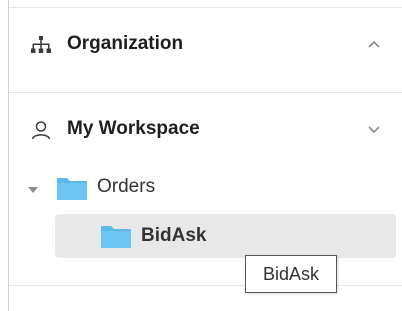  I want to click on chevron-down-icon, so click(374, 129).